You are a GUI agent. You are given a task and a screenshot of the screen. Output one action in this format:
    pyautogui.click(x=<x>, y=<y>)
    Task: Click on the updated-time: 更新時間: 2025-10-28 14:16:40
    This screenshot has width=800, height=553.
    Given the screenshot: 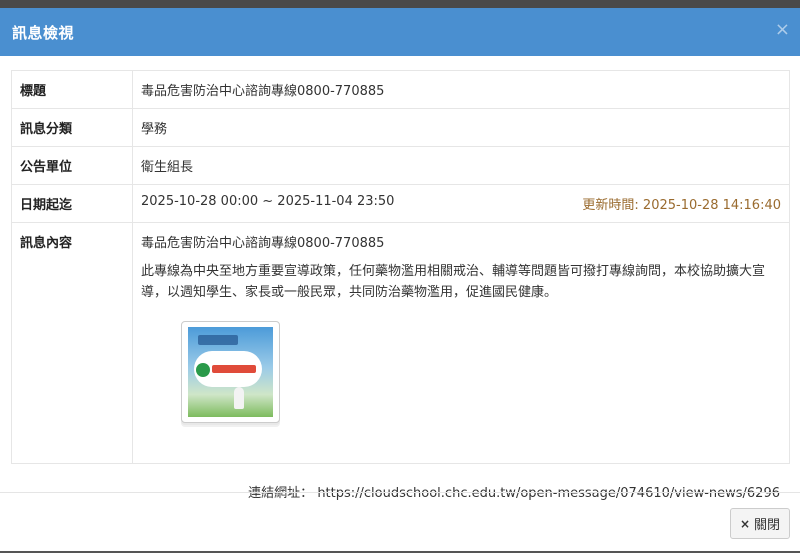 What is the action you would take?
    pyautogui.click(x=681, y=205)
    